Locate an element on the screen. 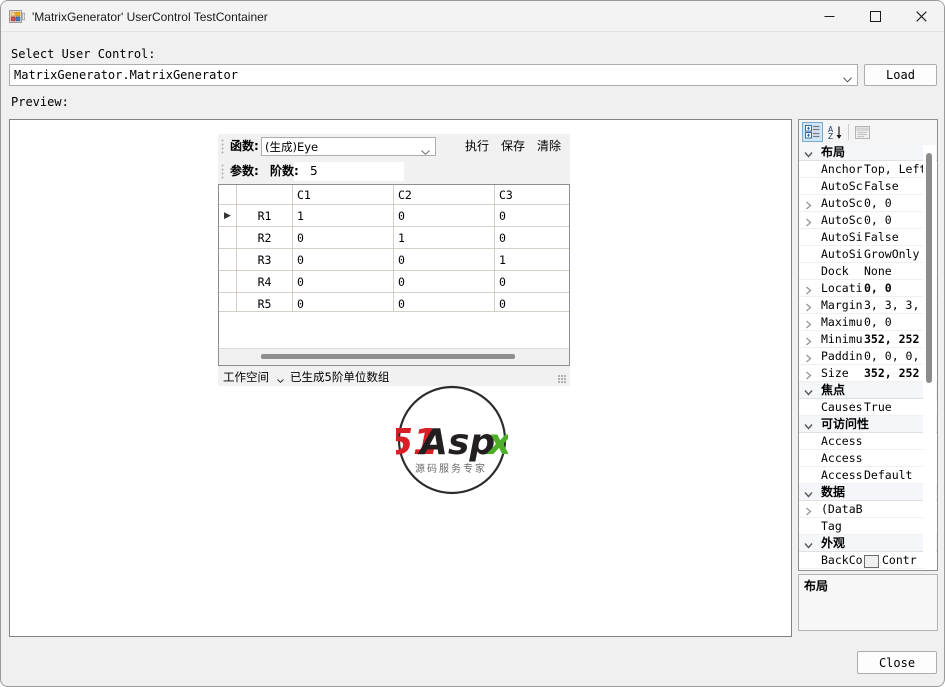 The height and width of the screenshot is (687, 945). property-value: None is located at coordinates (897, 271).